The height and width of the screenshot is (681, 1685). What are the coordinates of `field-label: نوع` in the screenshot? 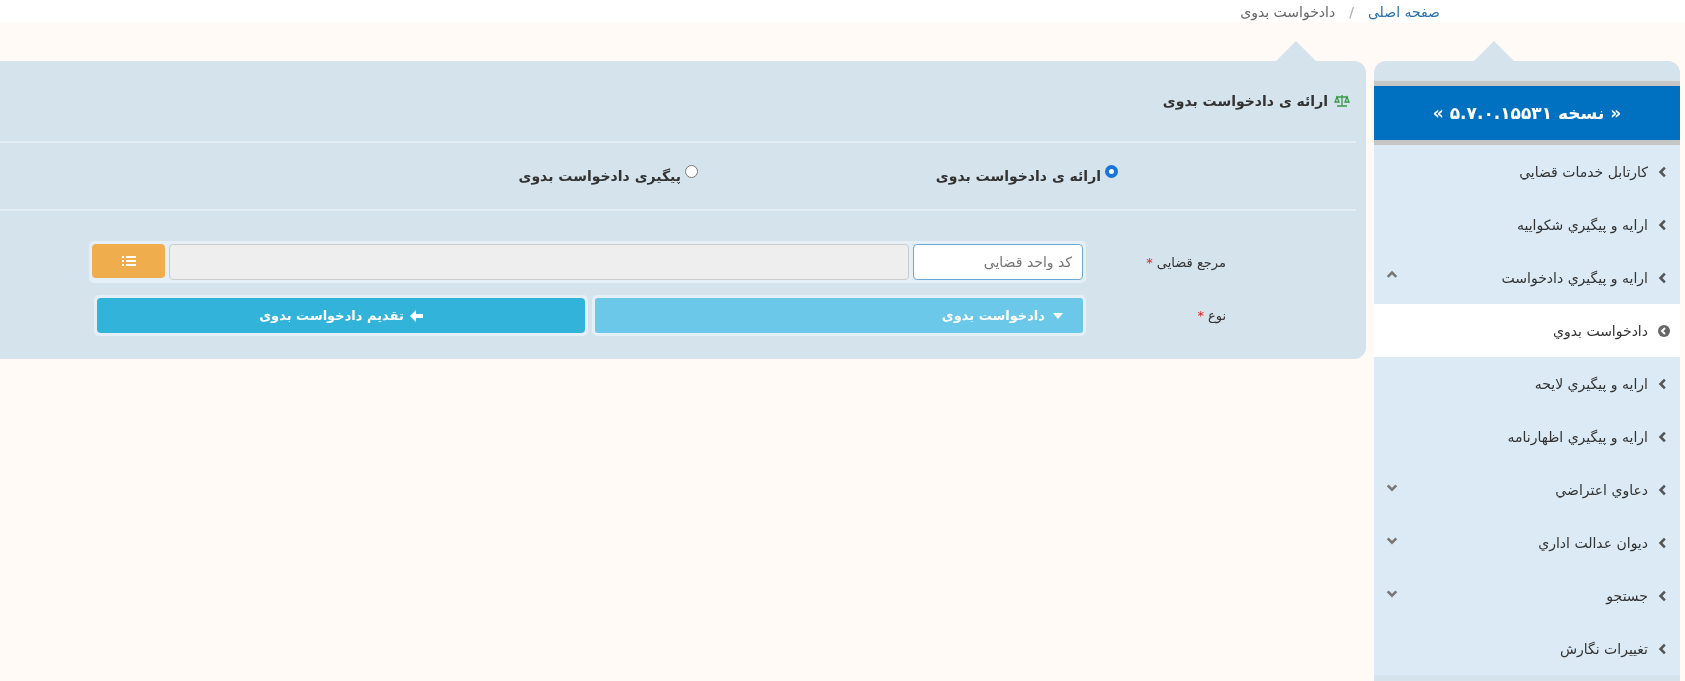 It's located at (1216, 315).